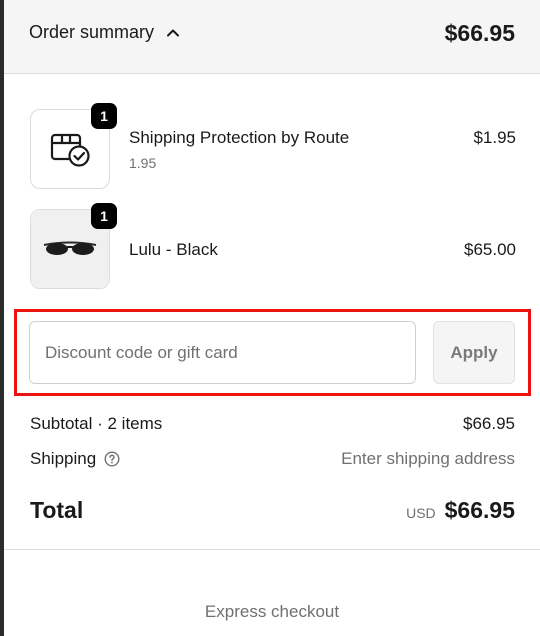  I want to click on page-edge-rule, so click(2, 318).